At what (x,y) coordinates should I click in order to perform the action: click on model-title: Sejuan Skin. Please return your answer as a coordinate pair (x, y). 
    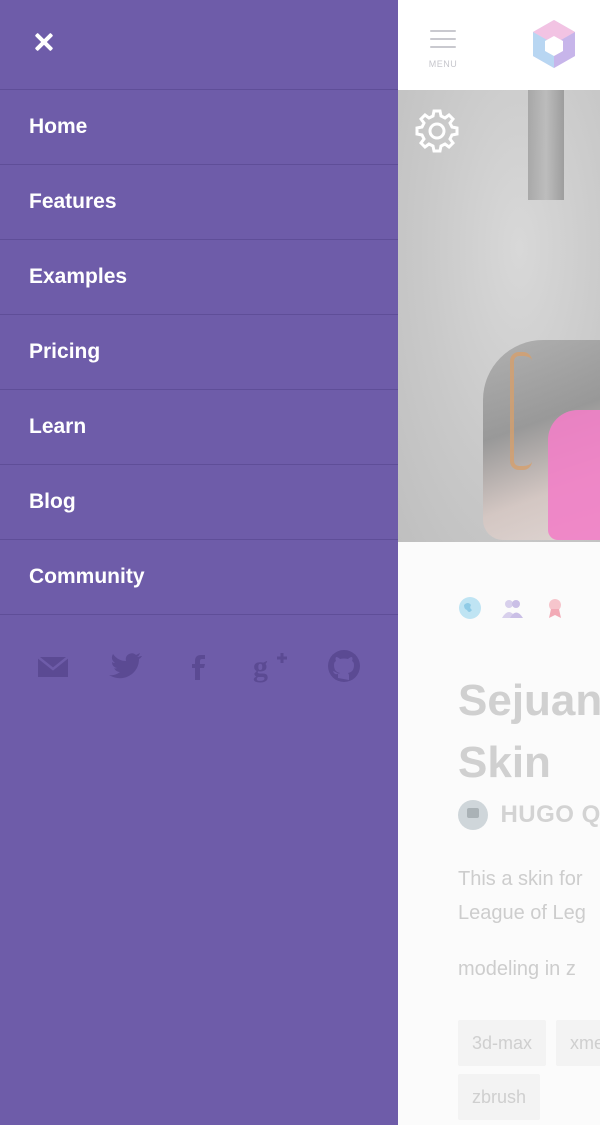
    Looking at the image, I should click on (529, 731).